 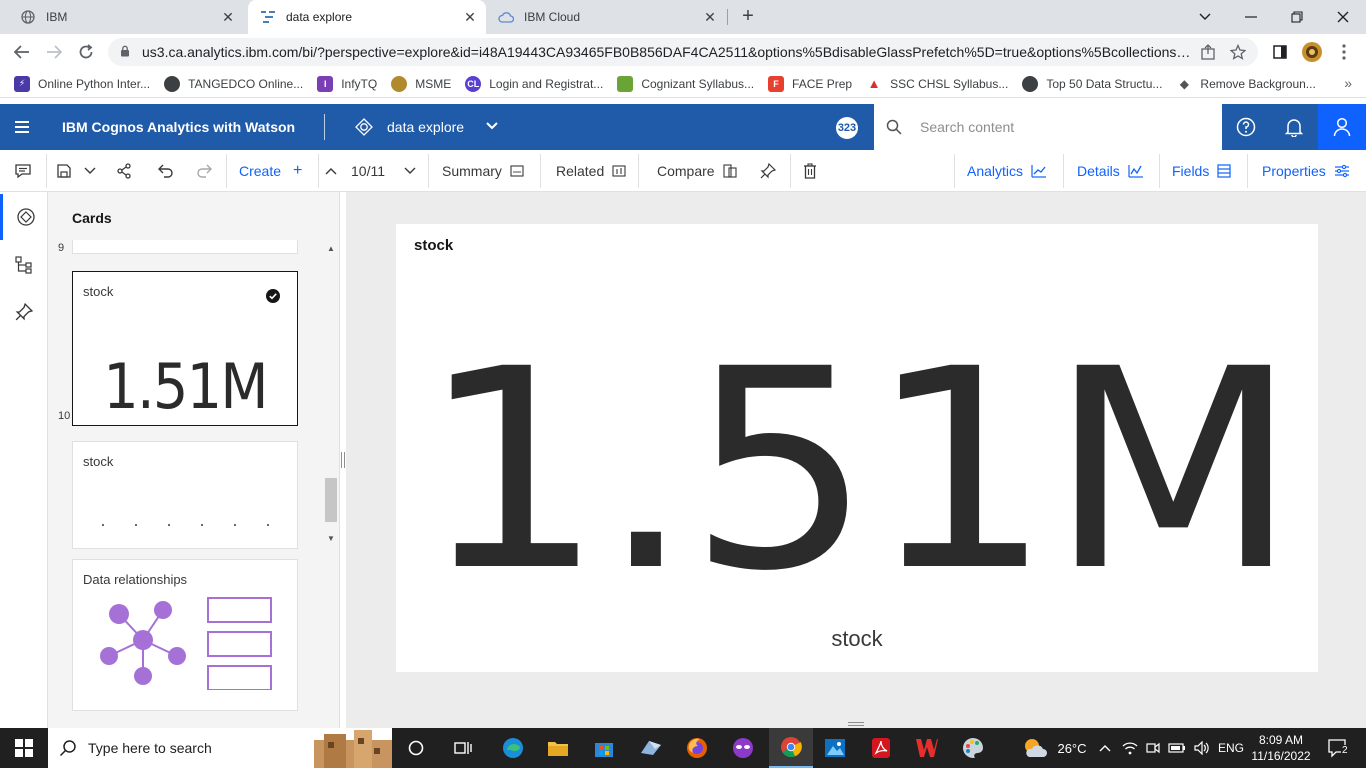 What do you see at coordinates (651, 748) in the screenshot?
I see `app-icon` at bounding box center [651, 748].